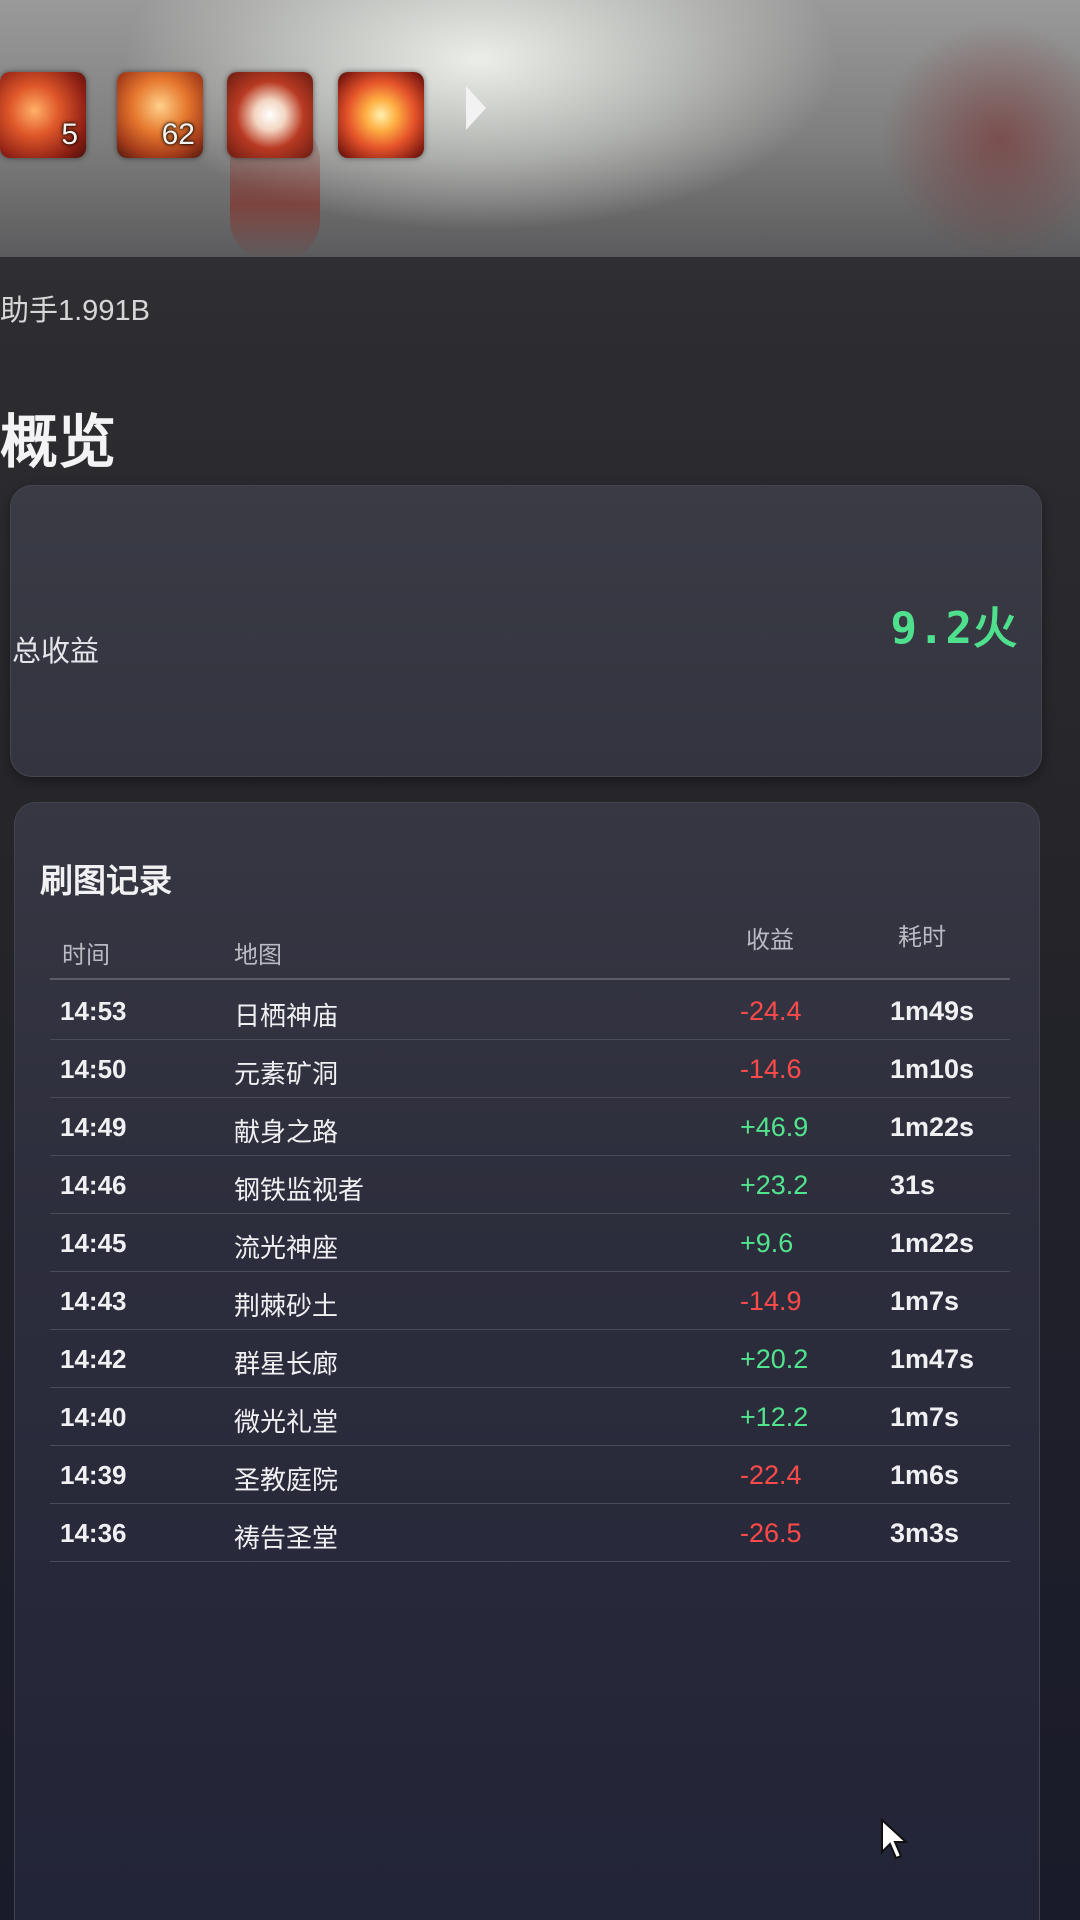  I want to click on row-duration: 31s, so click(913, 1185).